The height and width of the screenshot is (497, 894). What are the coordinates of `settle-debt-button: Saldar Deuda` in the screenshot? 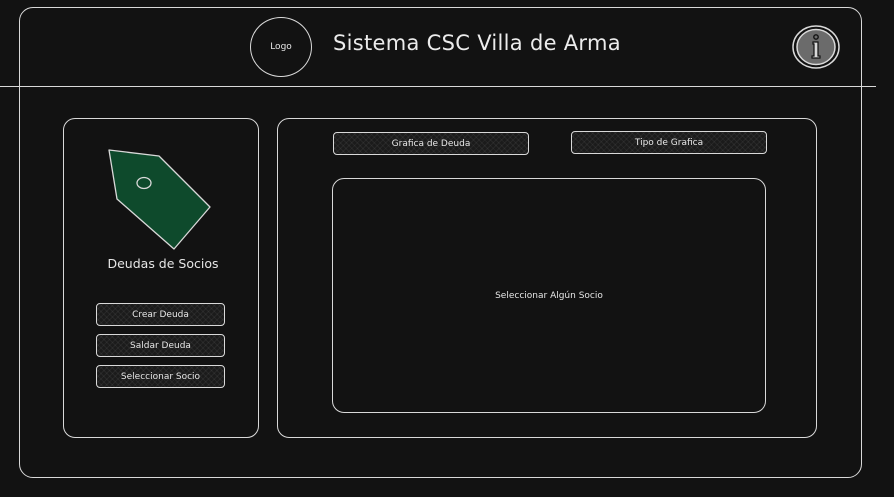 It's located at (160, 345).